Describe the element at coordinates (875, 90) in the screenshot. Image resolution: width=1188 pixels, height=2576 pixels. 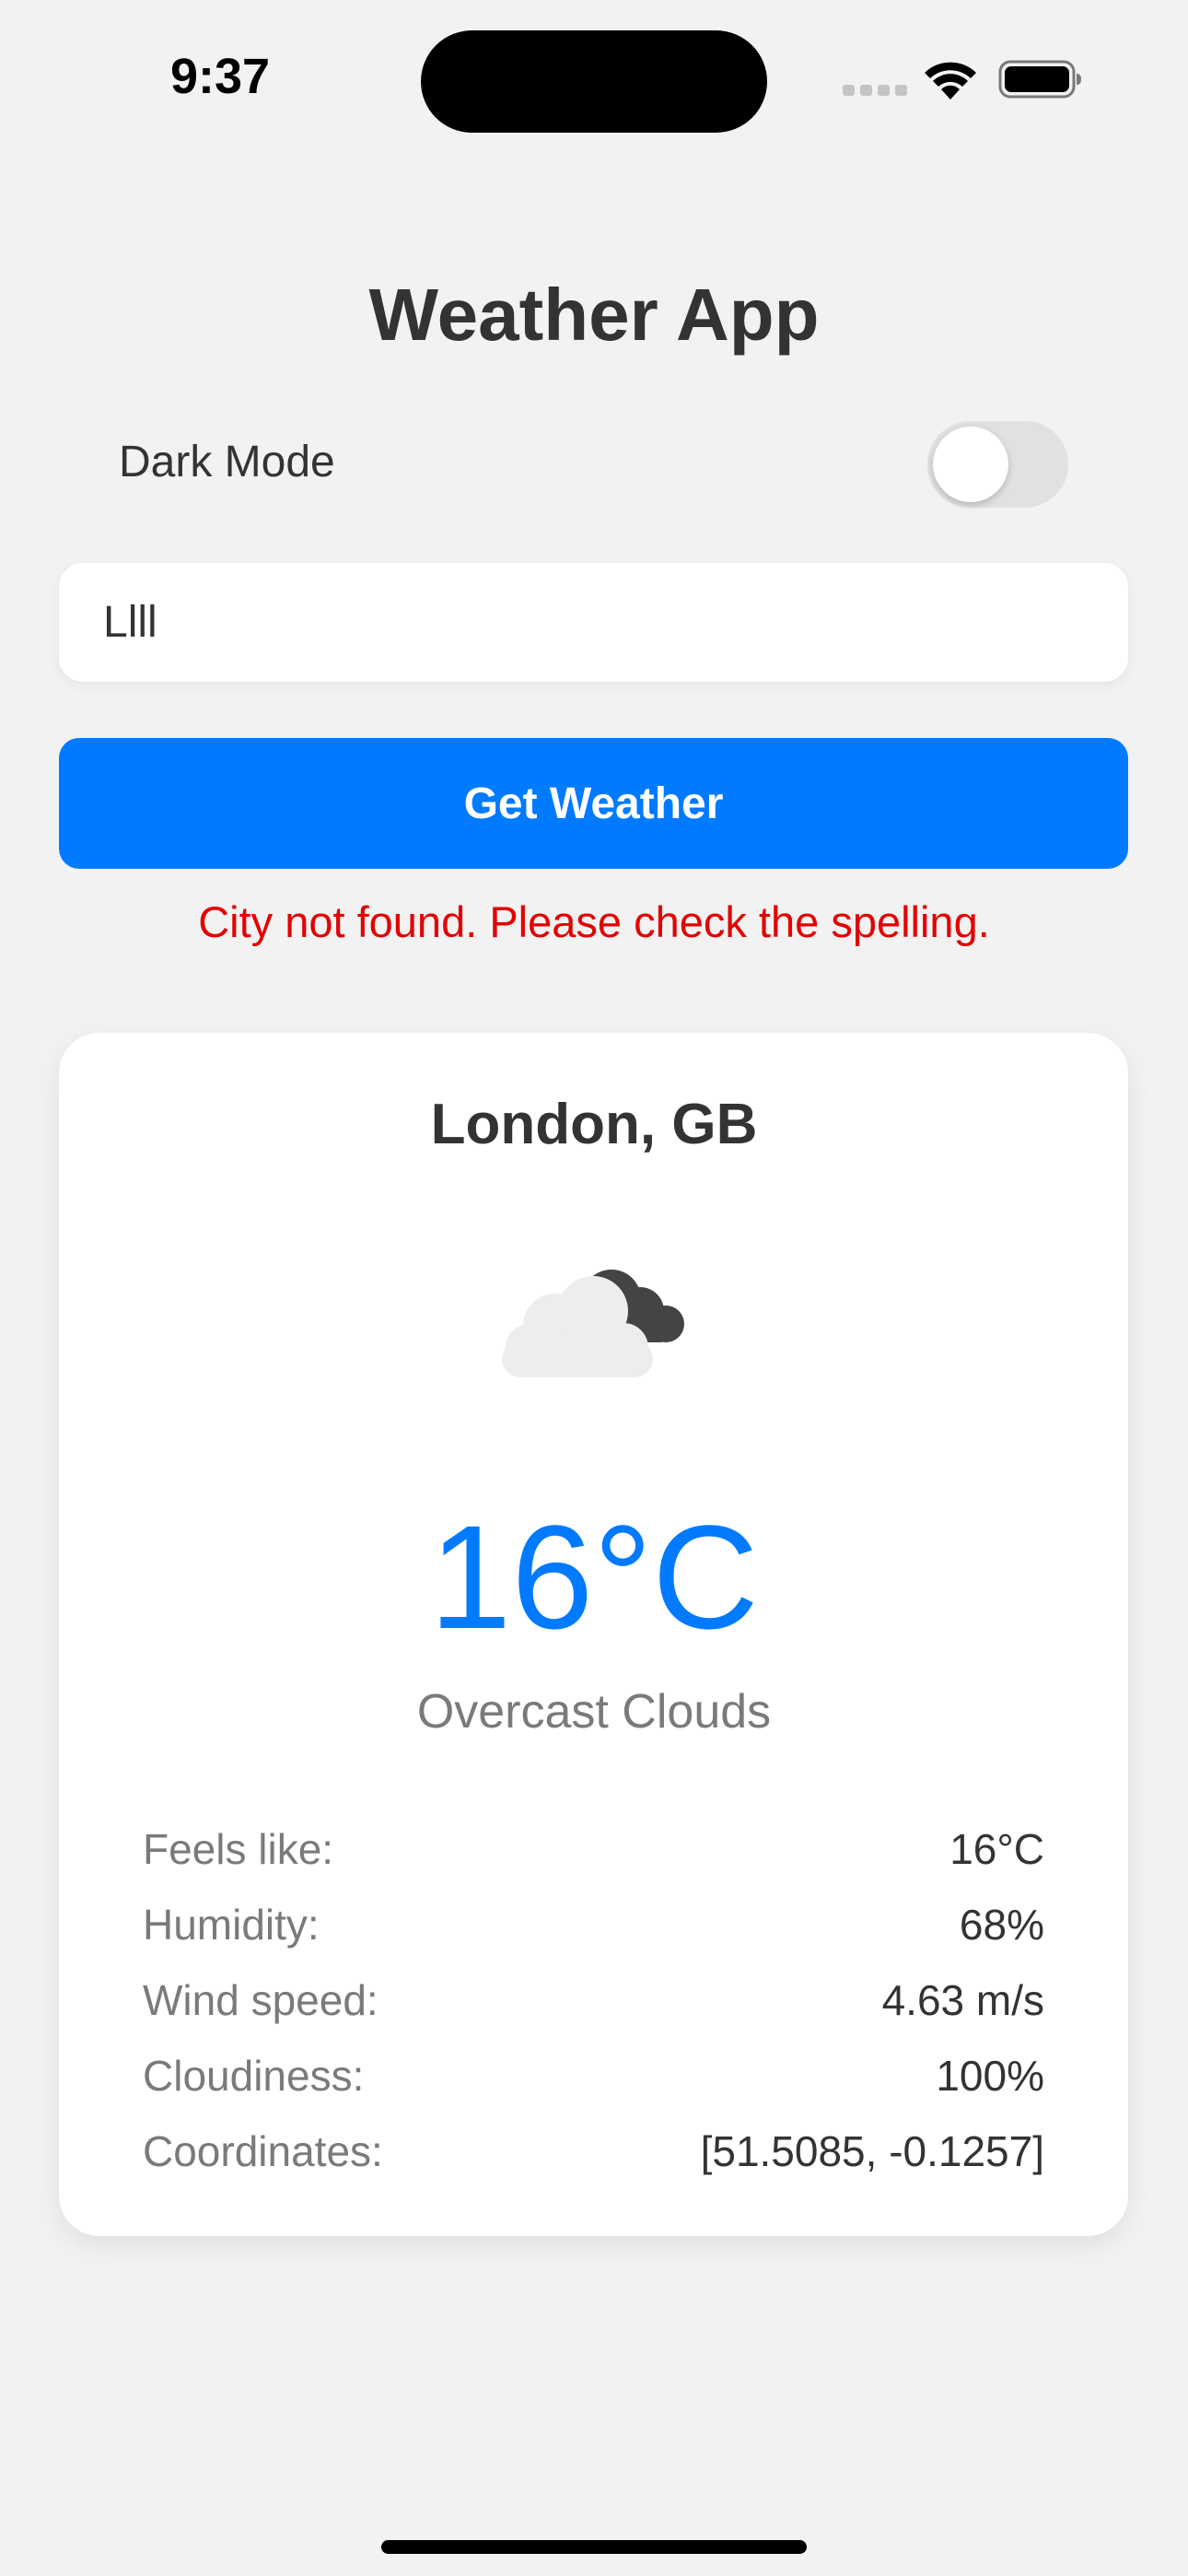
I see `signal-dots-icon` at that location.